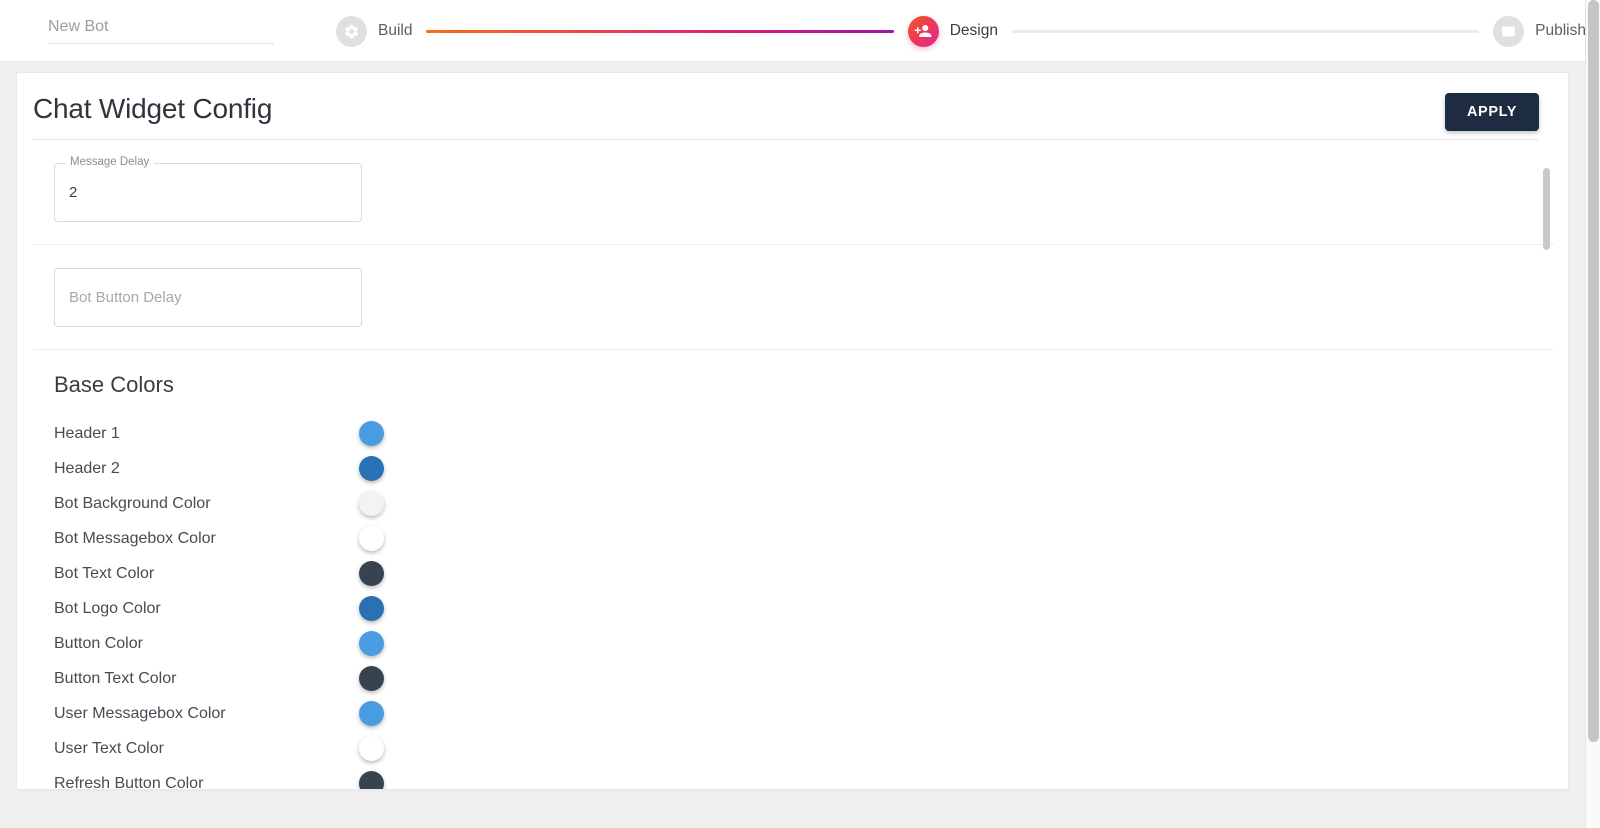 This screenshot has height=828, width=1600. What do you see at coordinates (107, 608) in the screenshot?
I see `color-row-label: Bot Logo Color` at bounding box center [107, 608].